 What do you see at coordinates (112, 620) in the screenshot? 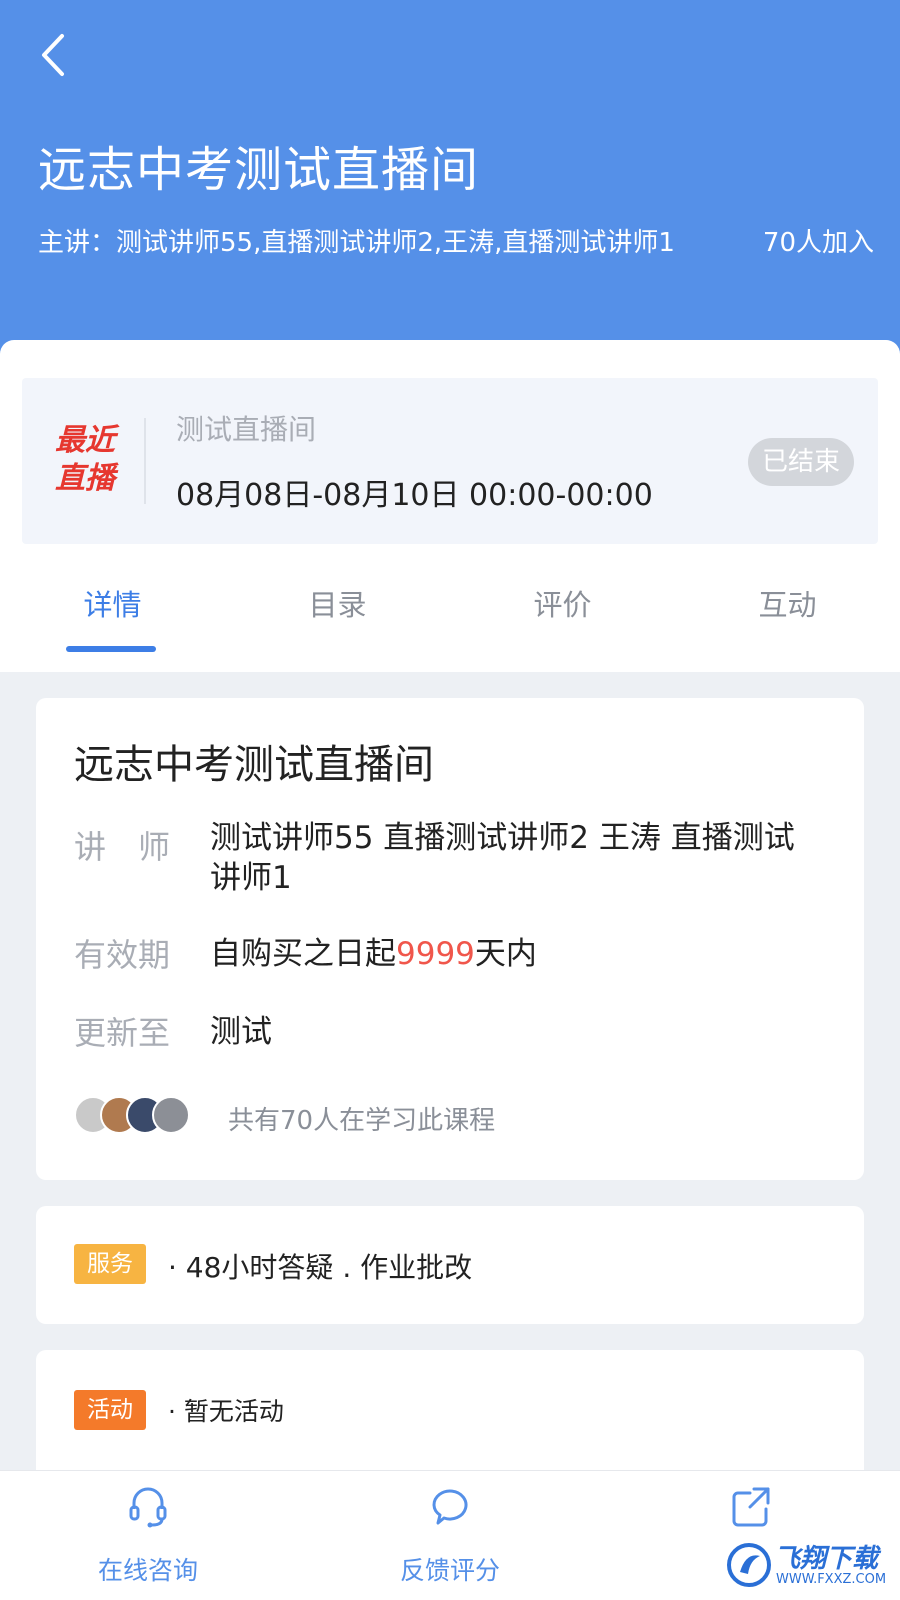
I see `tab-details: 详情` at bounding box center [112, 620].